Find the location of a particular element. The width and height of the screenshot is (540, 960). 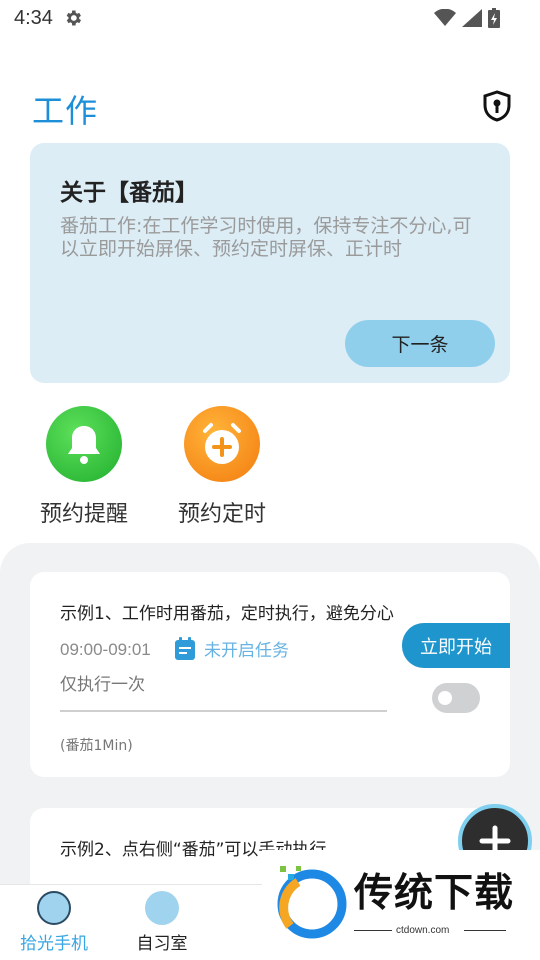

notepad-icon is located at coordinates (185, 648).